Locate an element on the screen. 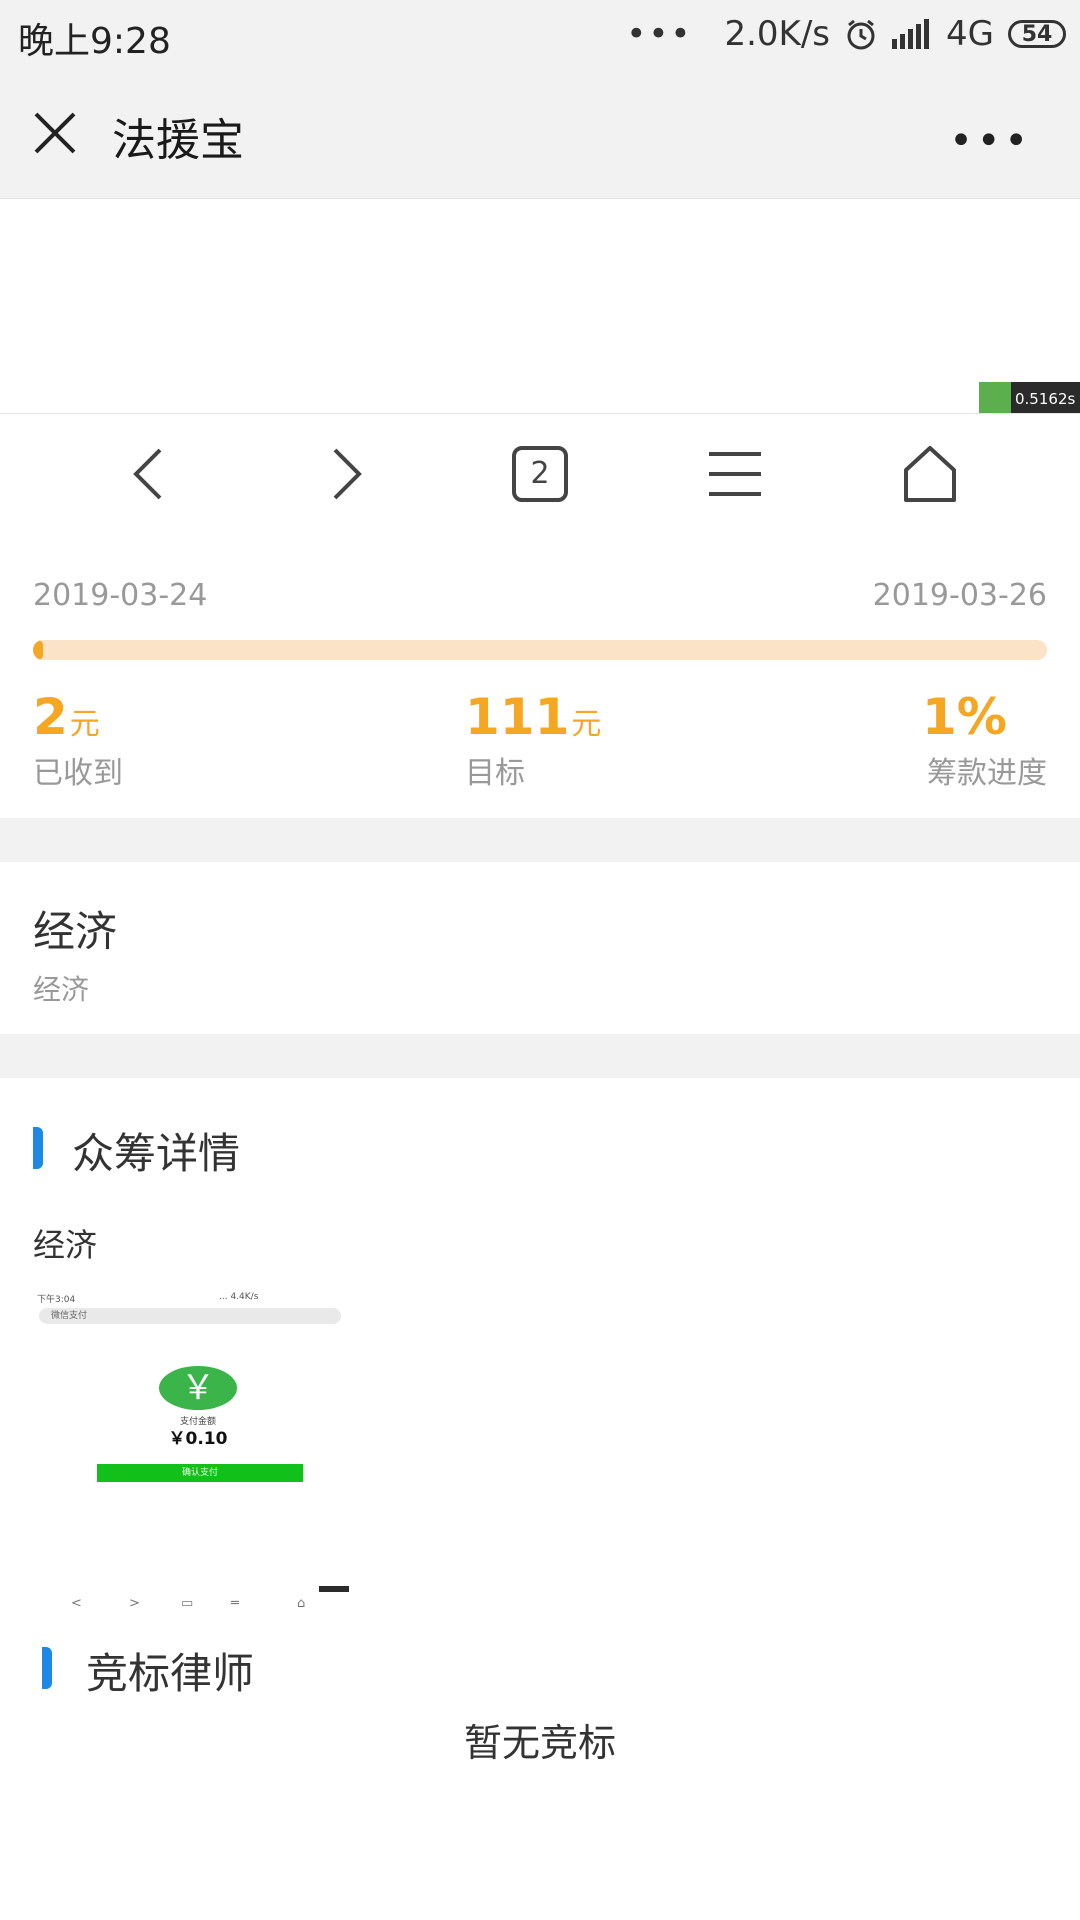  battery-icon: 54 is located at coordinates (1037, 34).